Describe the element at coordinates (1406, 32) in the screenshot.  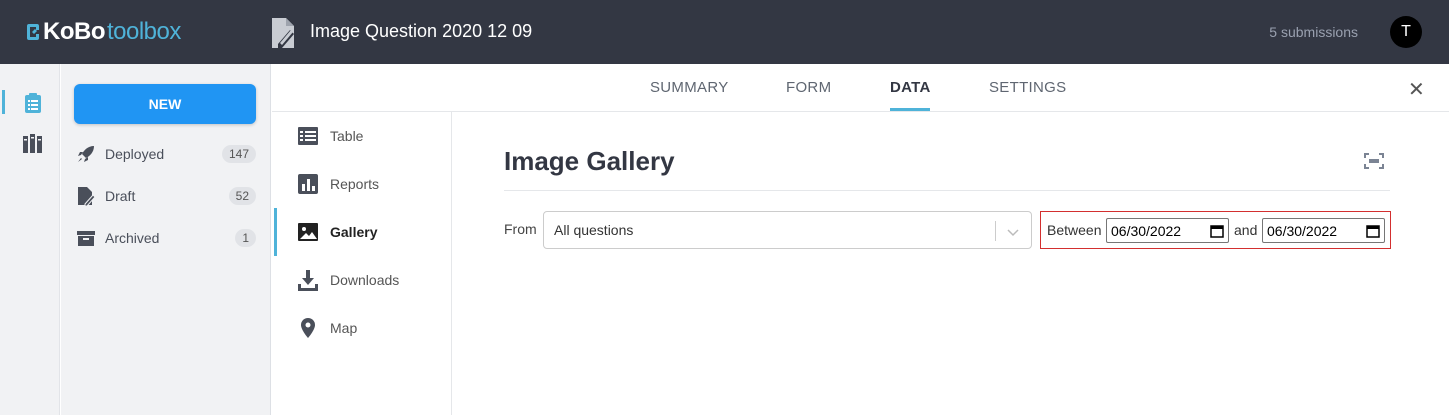
I see `user-avatar: T` at that location.